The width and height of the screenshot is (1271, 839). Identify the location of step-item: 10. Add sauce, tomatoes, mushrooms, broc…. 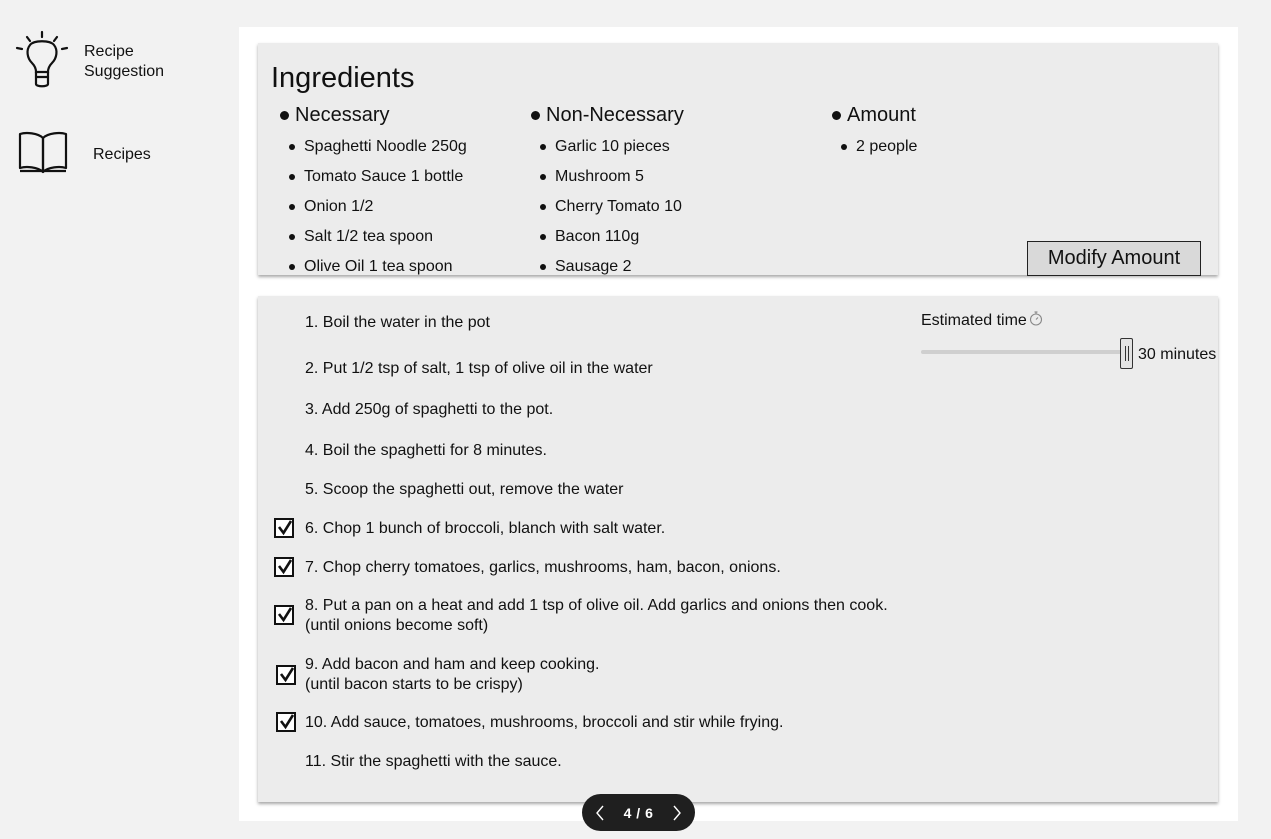
(544, 722).